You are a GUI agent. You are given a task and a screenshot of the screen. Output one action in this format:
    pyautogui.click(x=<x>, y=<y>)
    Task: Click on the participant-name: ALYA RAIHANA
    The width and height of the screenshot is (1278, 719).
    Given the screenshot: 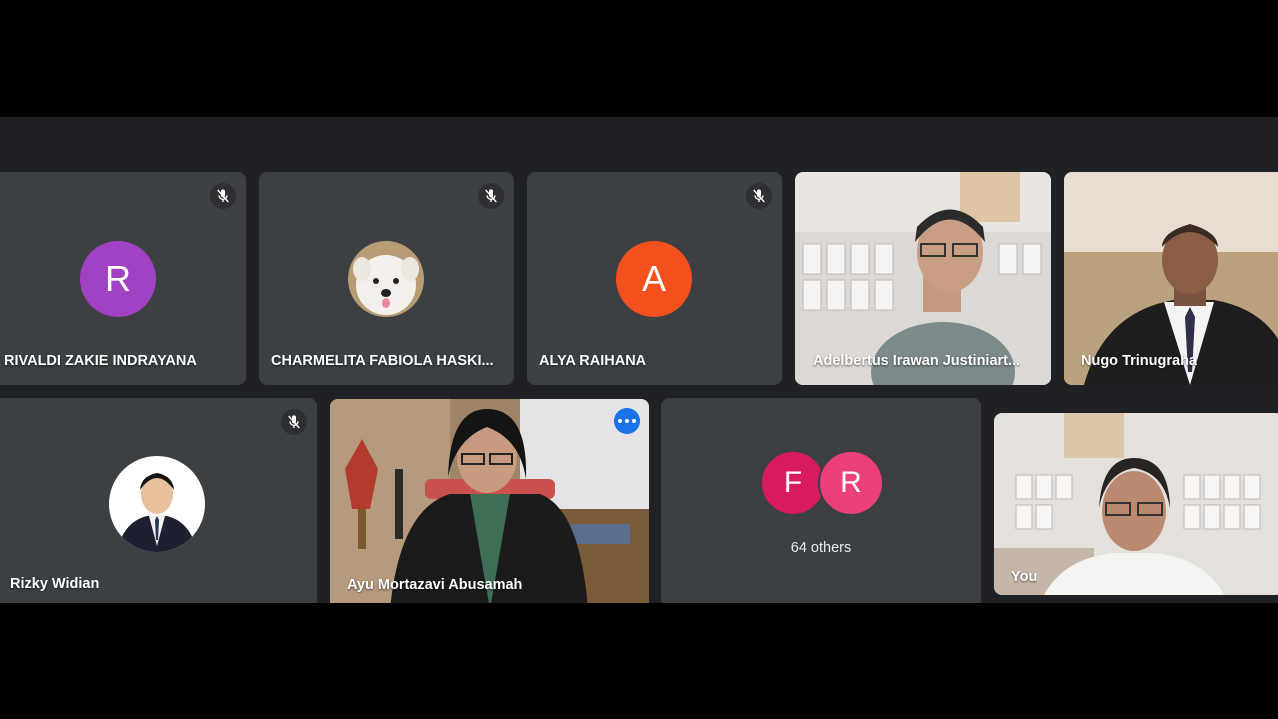 What is the action you would take?
    pyautogui.click(x=593, y=361)
    